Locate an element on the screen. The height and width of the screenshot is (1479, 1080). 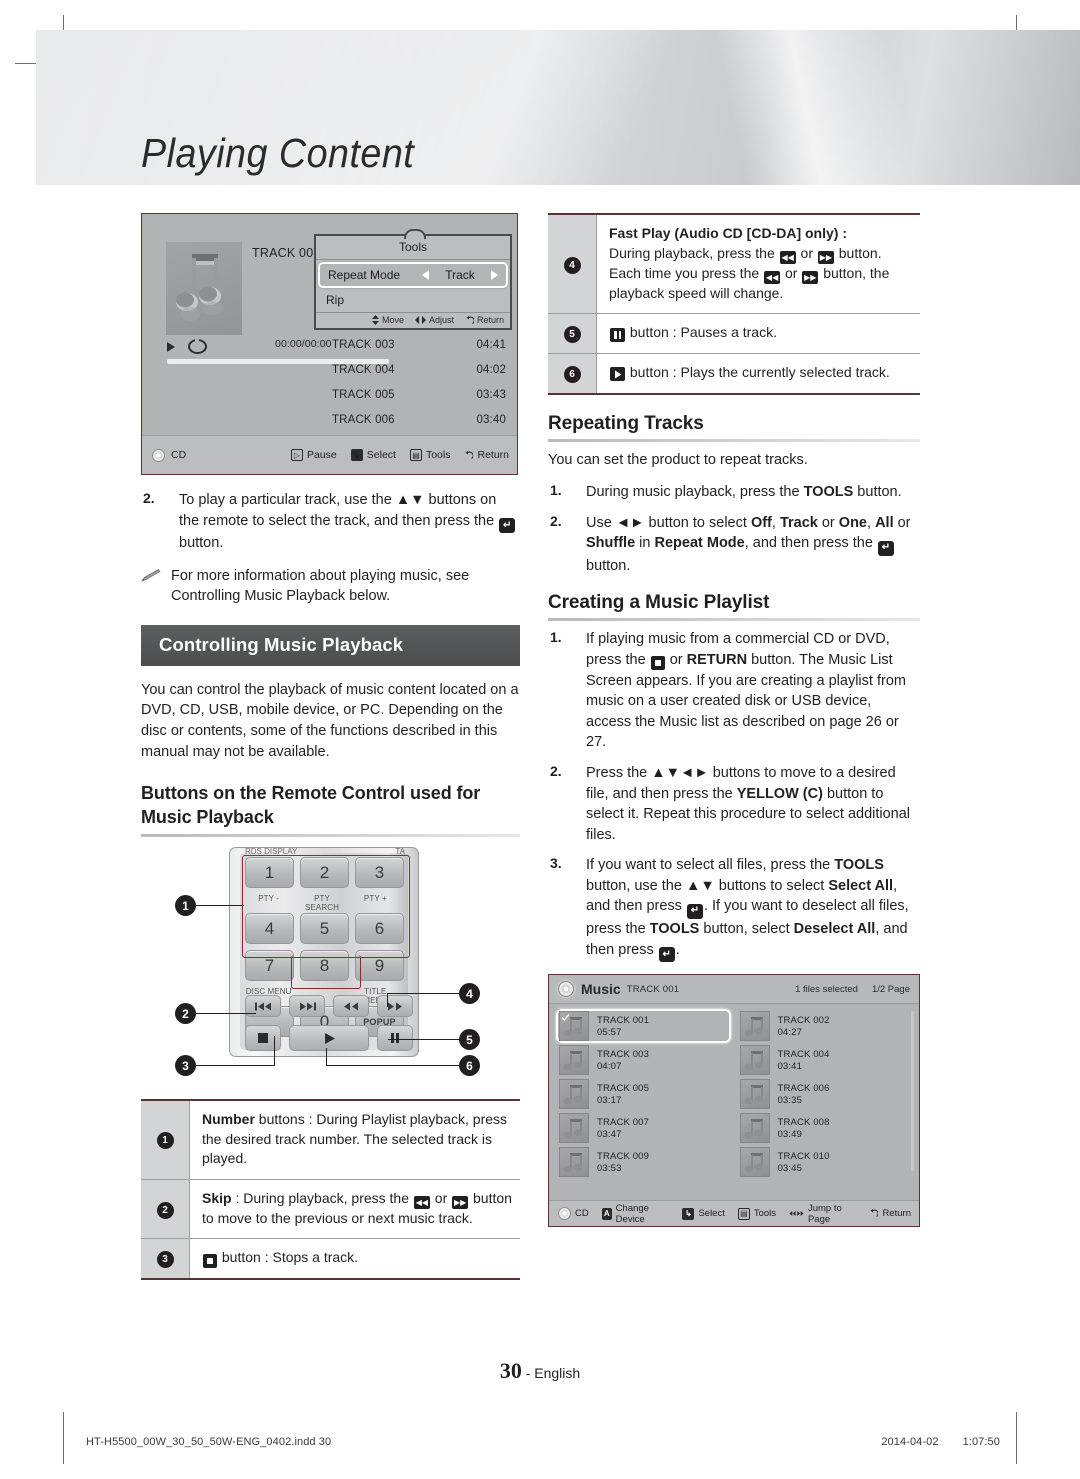
row-number-cell: 3 is located at coordinates (165, 1259).